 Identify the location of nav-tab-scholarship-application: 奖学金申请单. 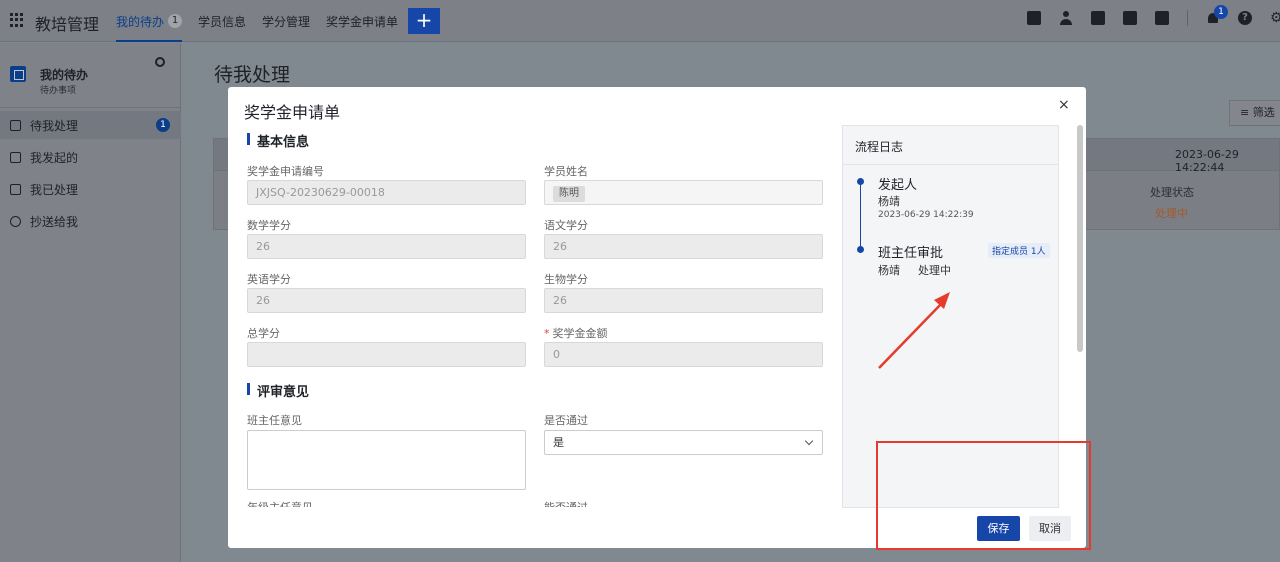
(362, 21).